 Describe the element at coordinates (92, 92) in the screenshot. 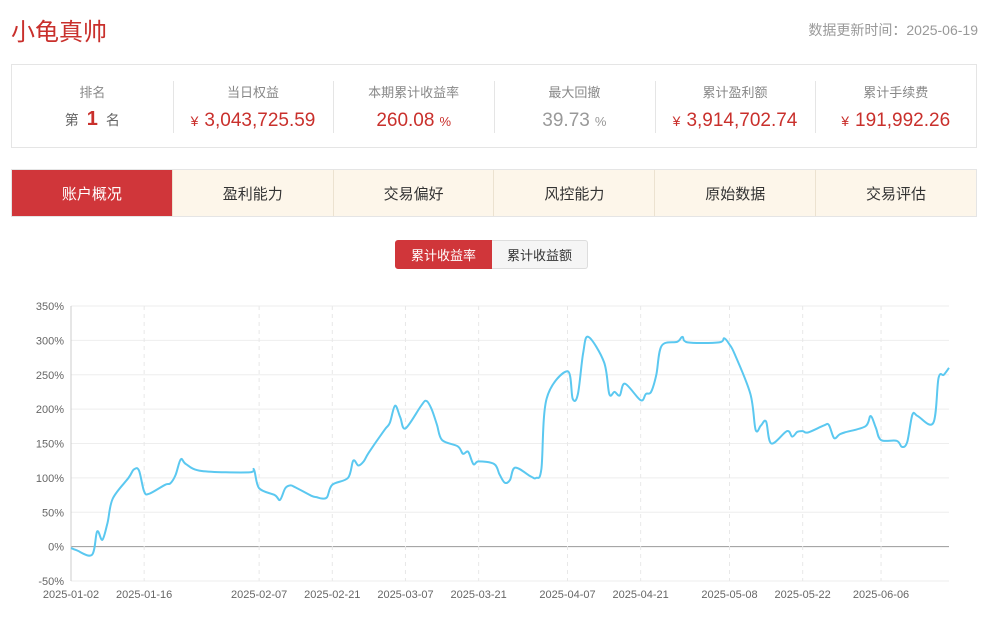

I see `stat-rank-label: 排名` at that location.